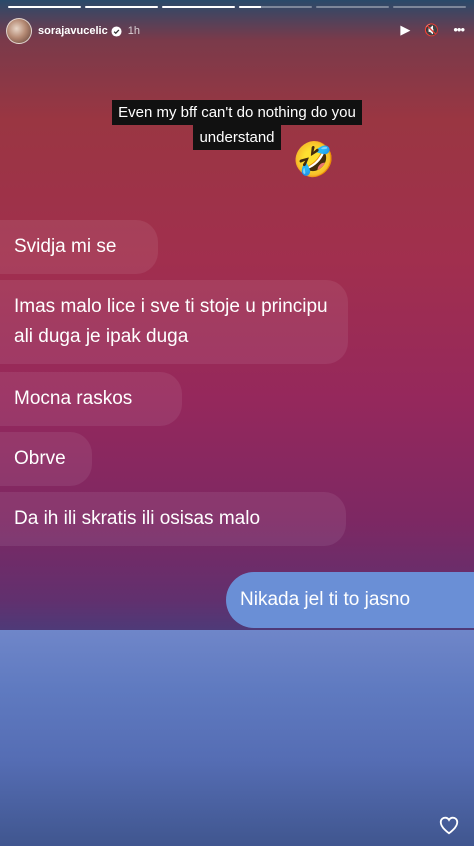 The image size is (474, 846). What do you see at coordinates (173, 519) in the screenshot?
I see `received-message: Da ih ili skratis ili osisas malo` at bounding box center [173, 519].